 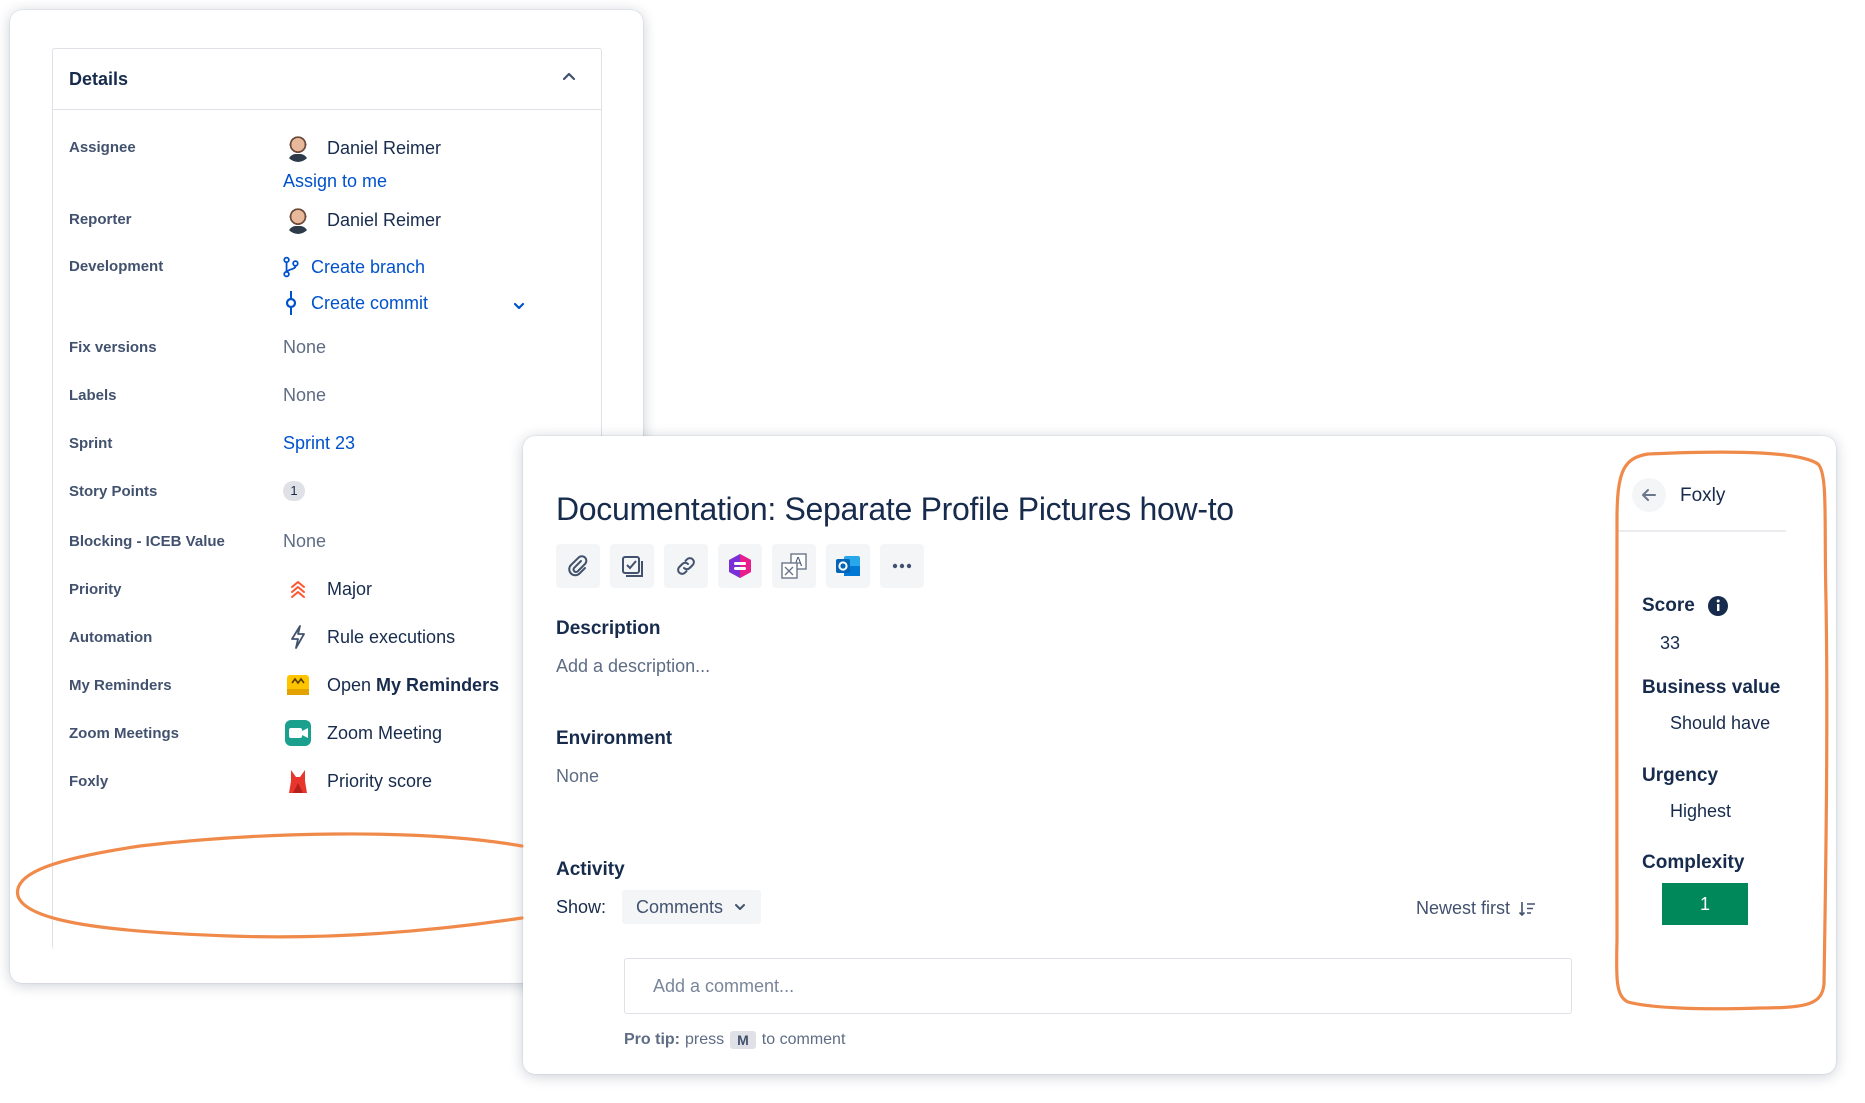 I want to click on create-branch-link: Create branch, so click(x=354, y=267).